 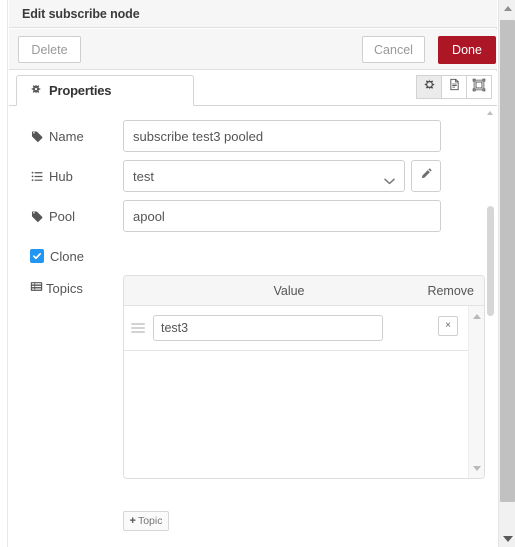 What do you see at coordinates (467, 50) in the screenshot?
I see `done-button: Done` at bounding box center [467, 50].